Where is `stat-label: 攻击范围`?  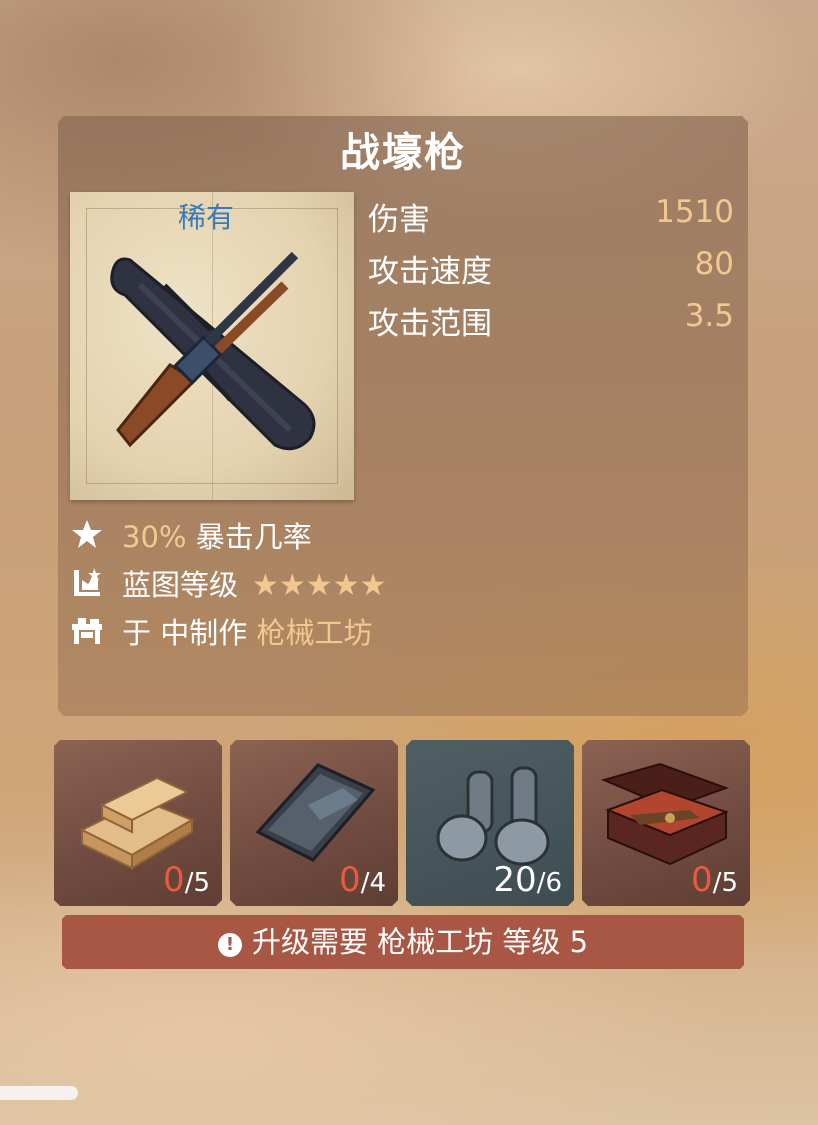
stat-label: 攻击范围 is located at coordinates (430, 324).